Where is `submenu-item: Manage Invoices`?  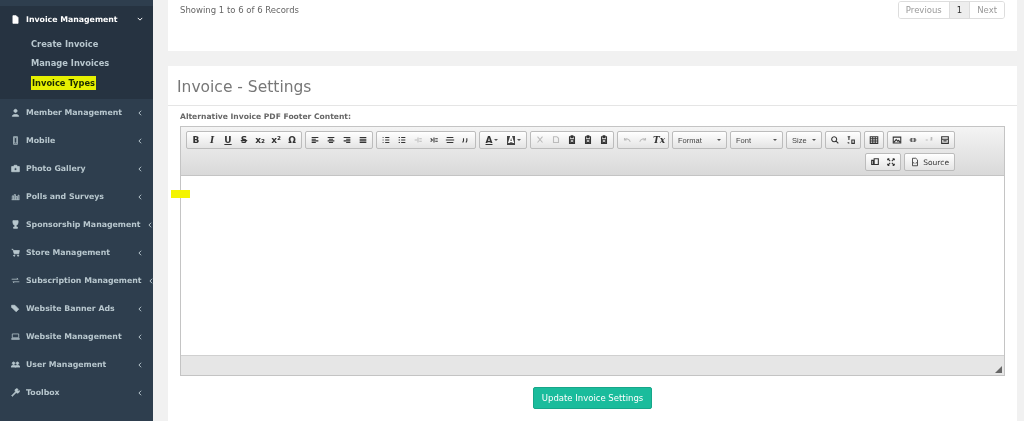
submenu-item: Manage Invoices is located at coordinates (70, 63).